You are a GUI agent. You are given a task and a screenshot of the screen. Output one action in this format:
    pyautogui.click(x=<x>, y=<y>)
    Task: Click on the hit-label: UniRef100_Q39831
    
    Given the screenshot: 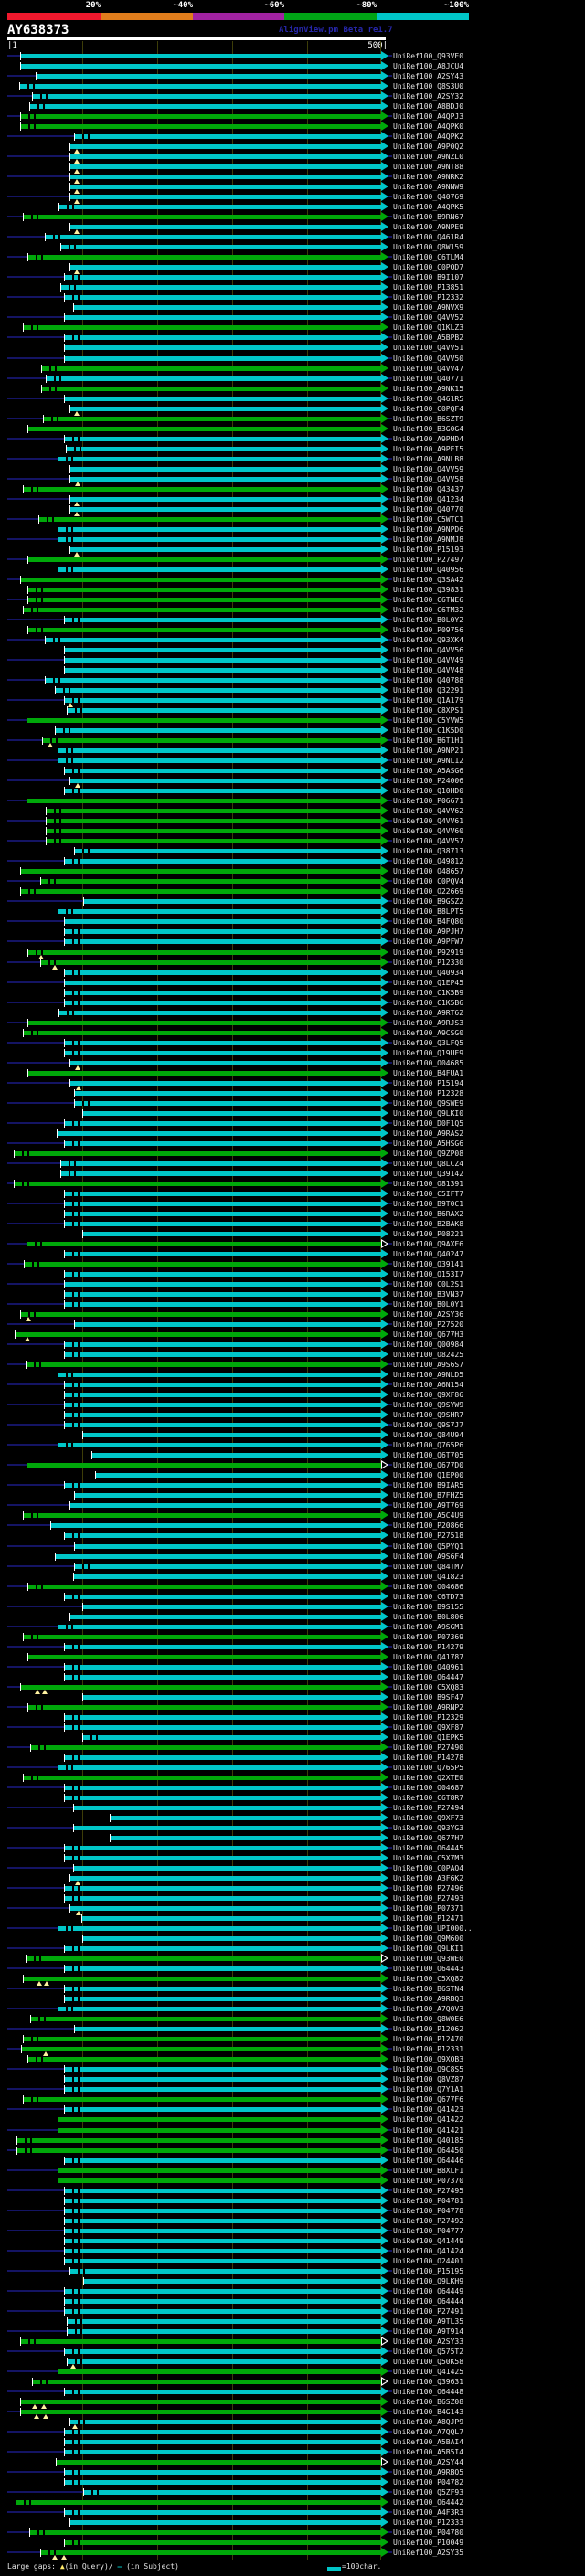 What is the action you would take?
    pyautogui.click(x=428, y=590)
    